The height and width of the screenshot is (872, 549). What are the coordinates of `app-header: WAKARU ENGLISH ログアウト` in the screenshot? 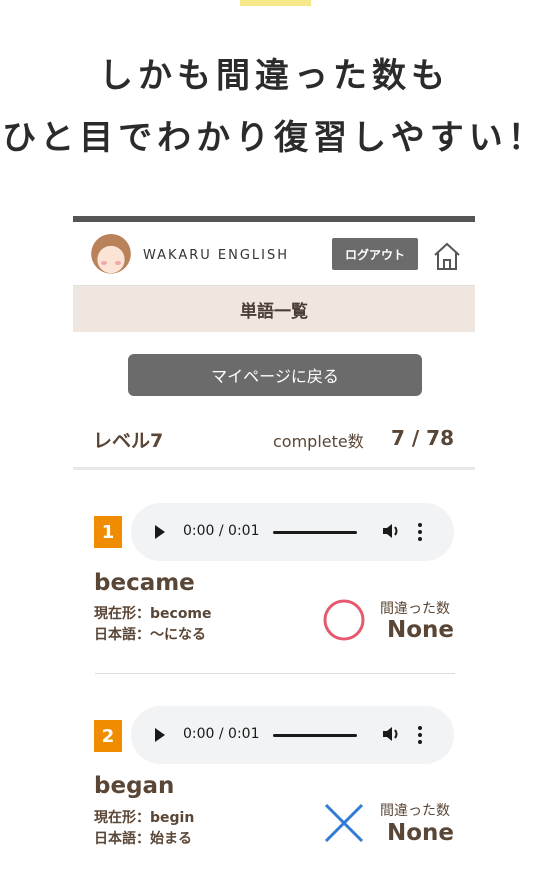 It's located at (274, 254).